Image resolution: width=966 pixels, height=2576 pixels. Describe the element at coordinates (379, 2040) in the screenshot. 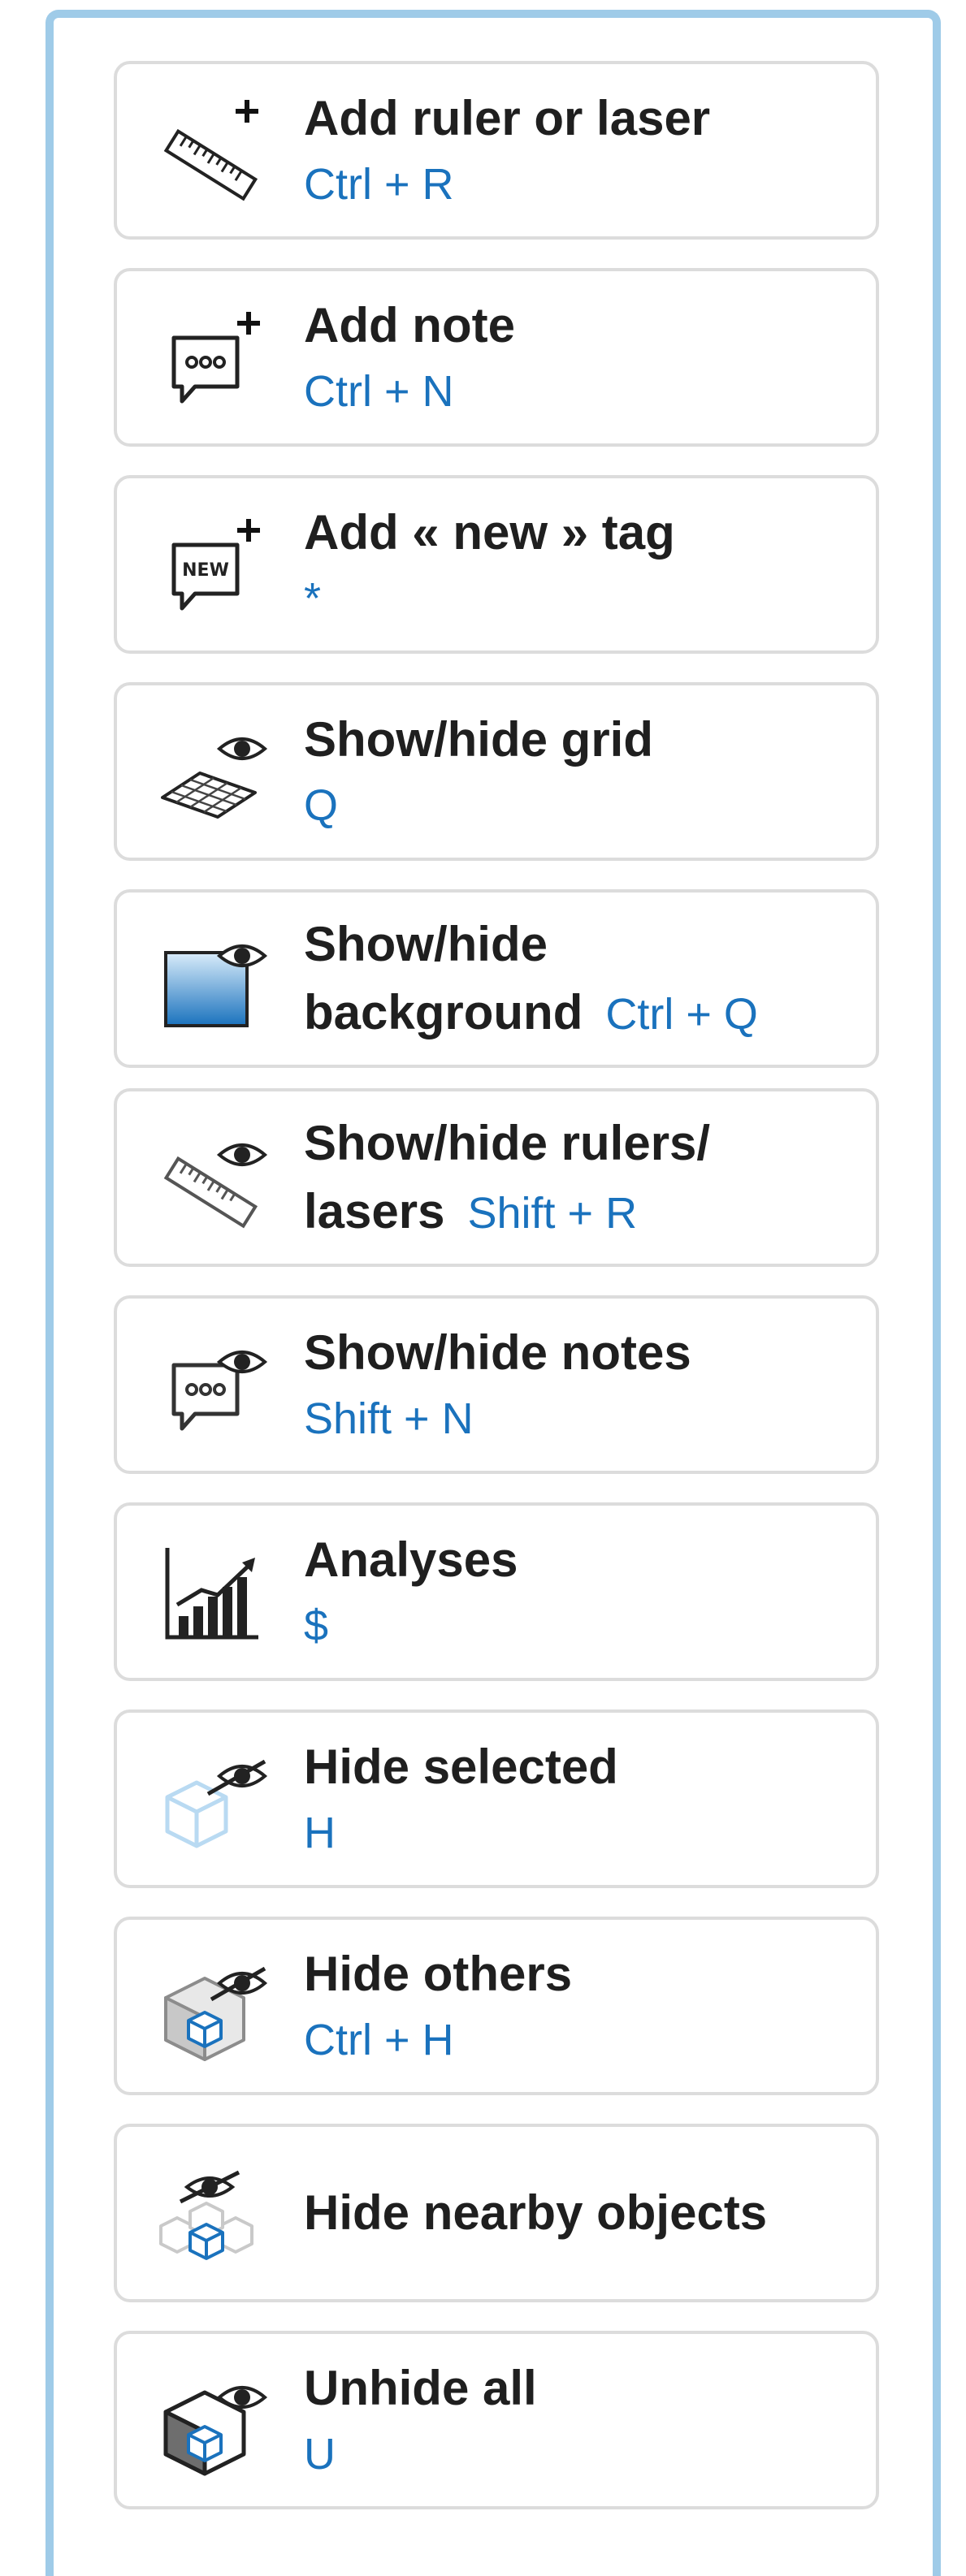

I see `shortcut-label: Ctrl + H` at that location.